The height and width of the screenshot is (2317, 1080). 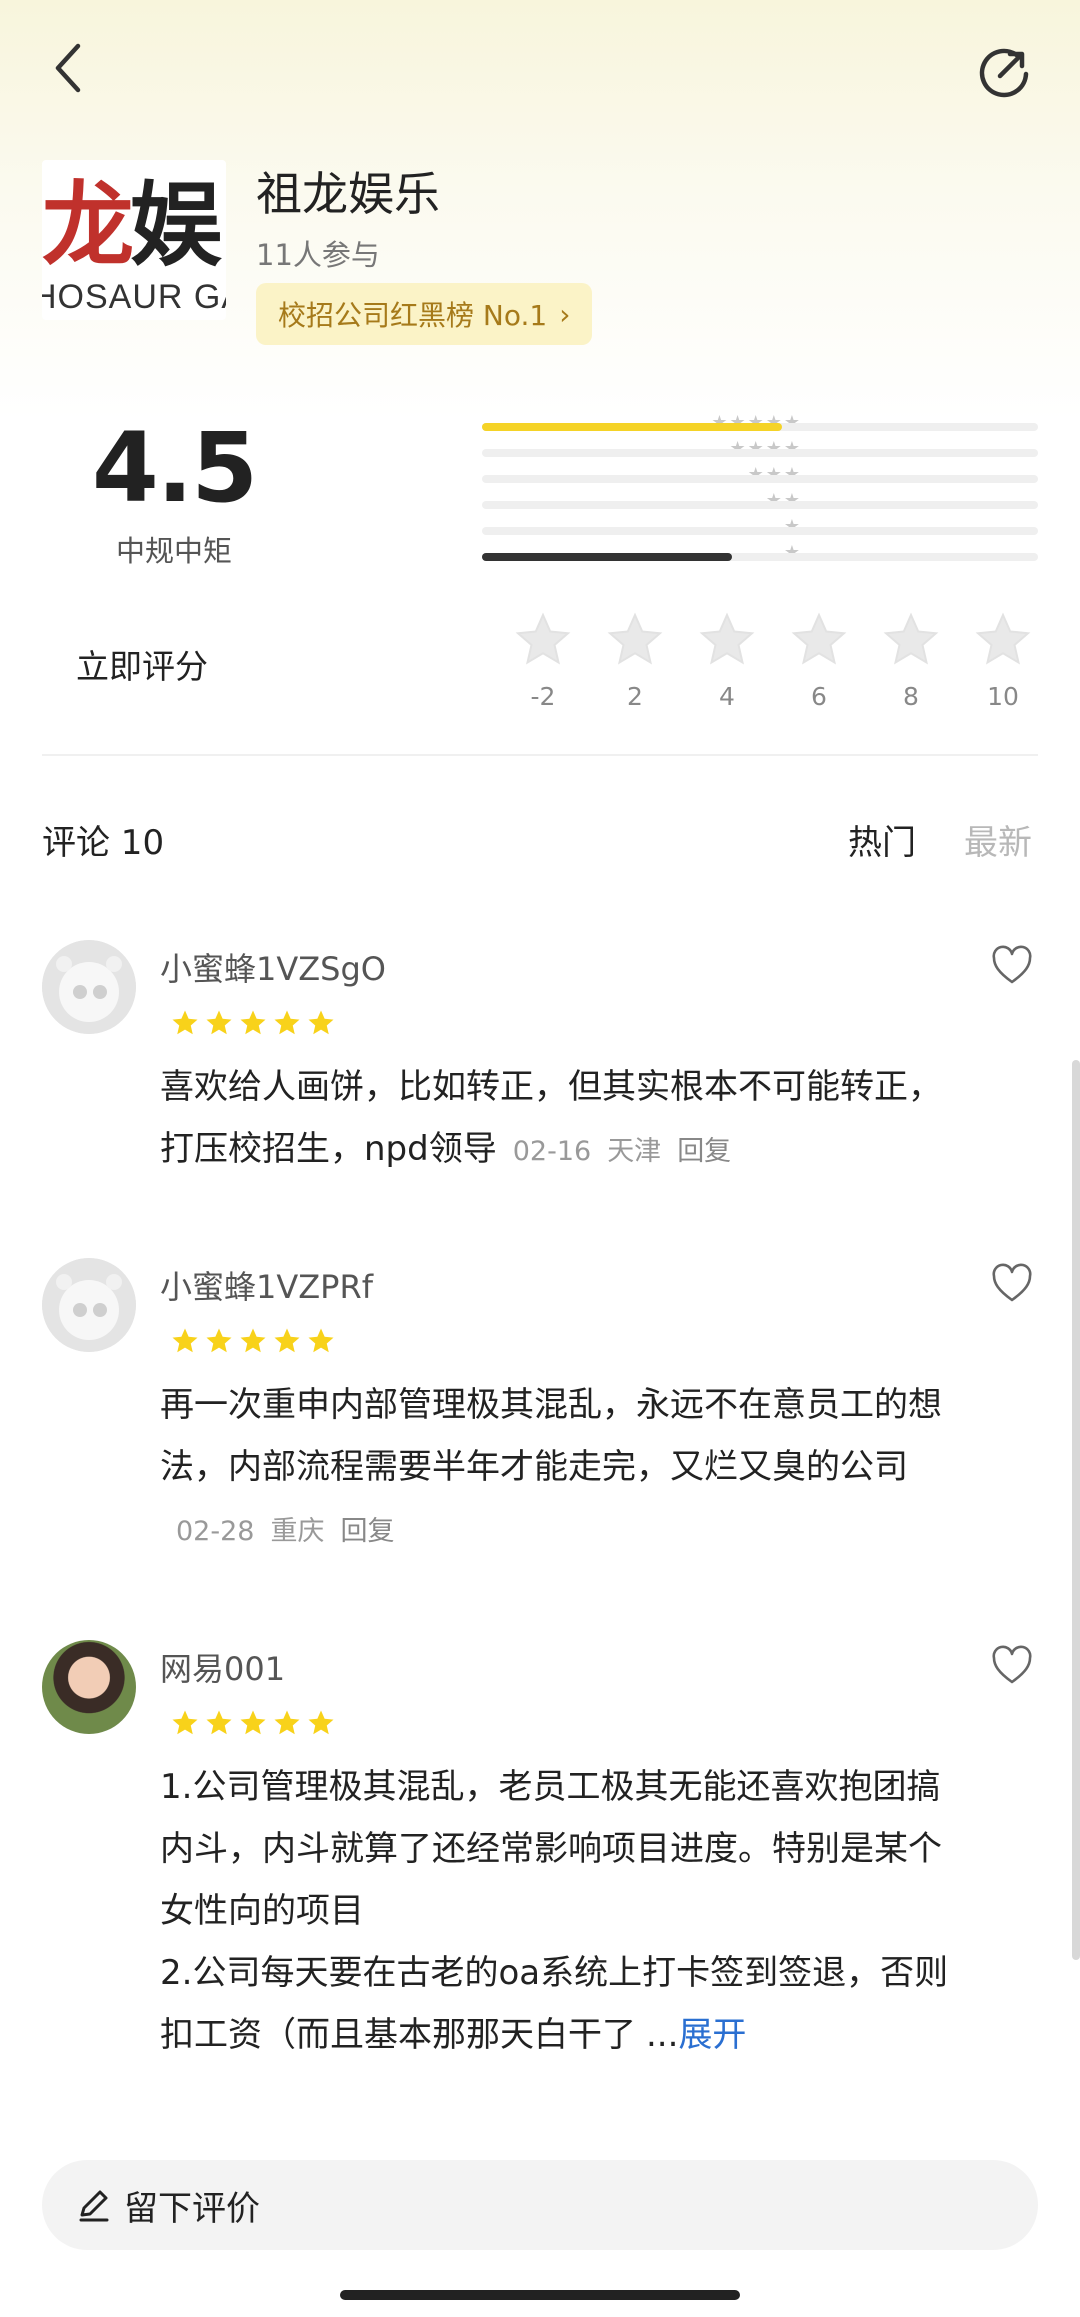 What do you see at coordinates (998, 839) in the screenshot?
I see `tab-newest: 最新` at bounding box center [998, 839].